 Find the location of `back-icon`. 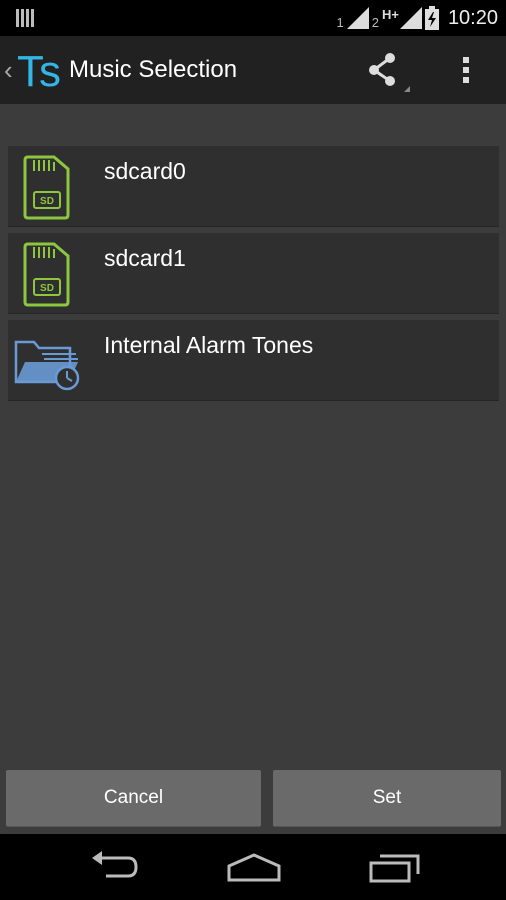

back-icon is located at coordinates (114, 867).